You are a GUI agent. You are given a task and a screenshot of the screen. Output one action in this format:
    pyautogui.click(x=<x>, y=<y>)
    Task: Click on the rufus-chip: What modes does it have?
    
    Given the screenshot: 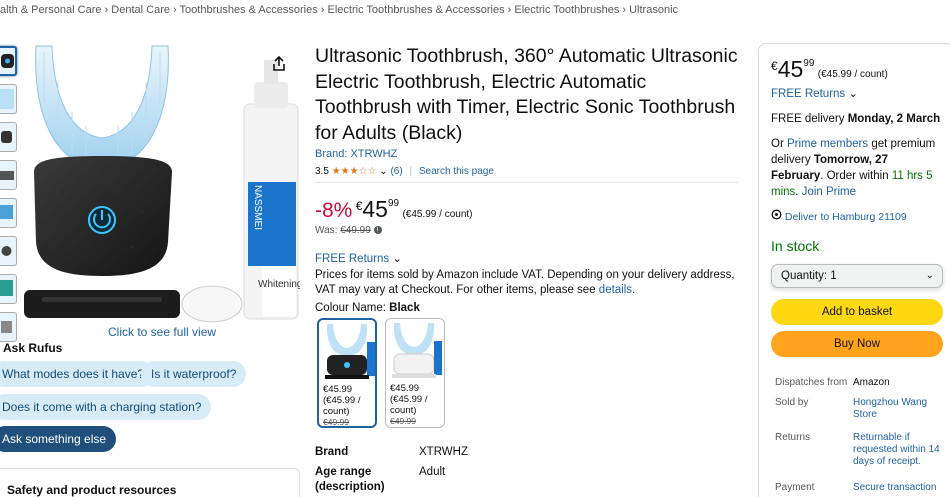 What is the action you would take?
    pyautogui.click(x=77, y=374)
    